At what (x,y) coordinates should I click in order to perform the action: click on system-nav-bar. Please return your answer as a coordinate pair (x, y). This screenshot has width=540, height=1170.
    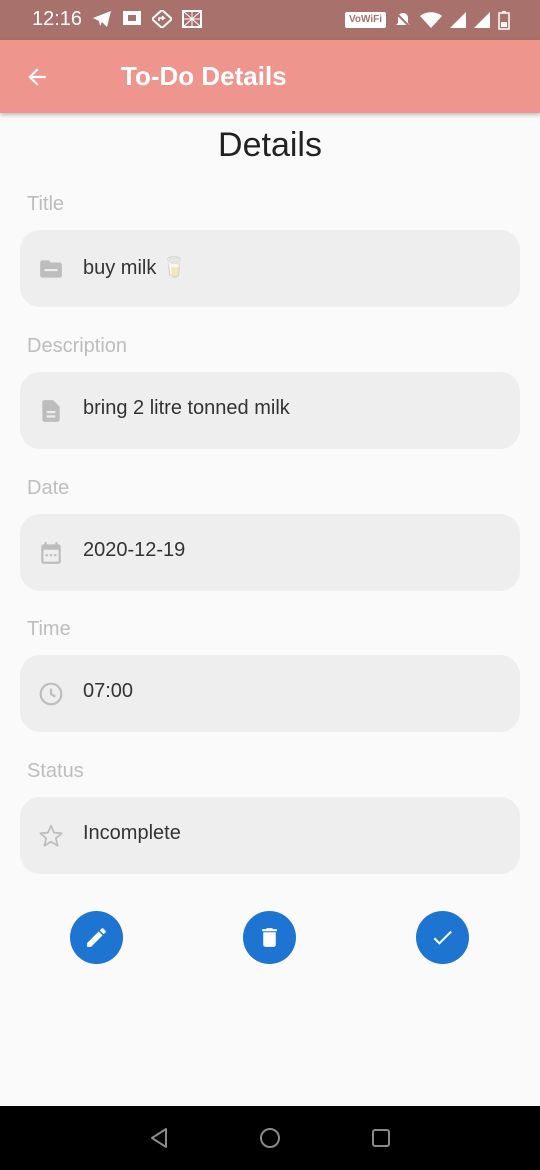
    Looking at the image, I should click on (270, 1138).